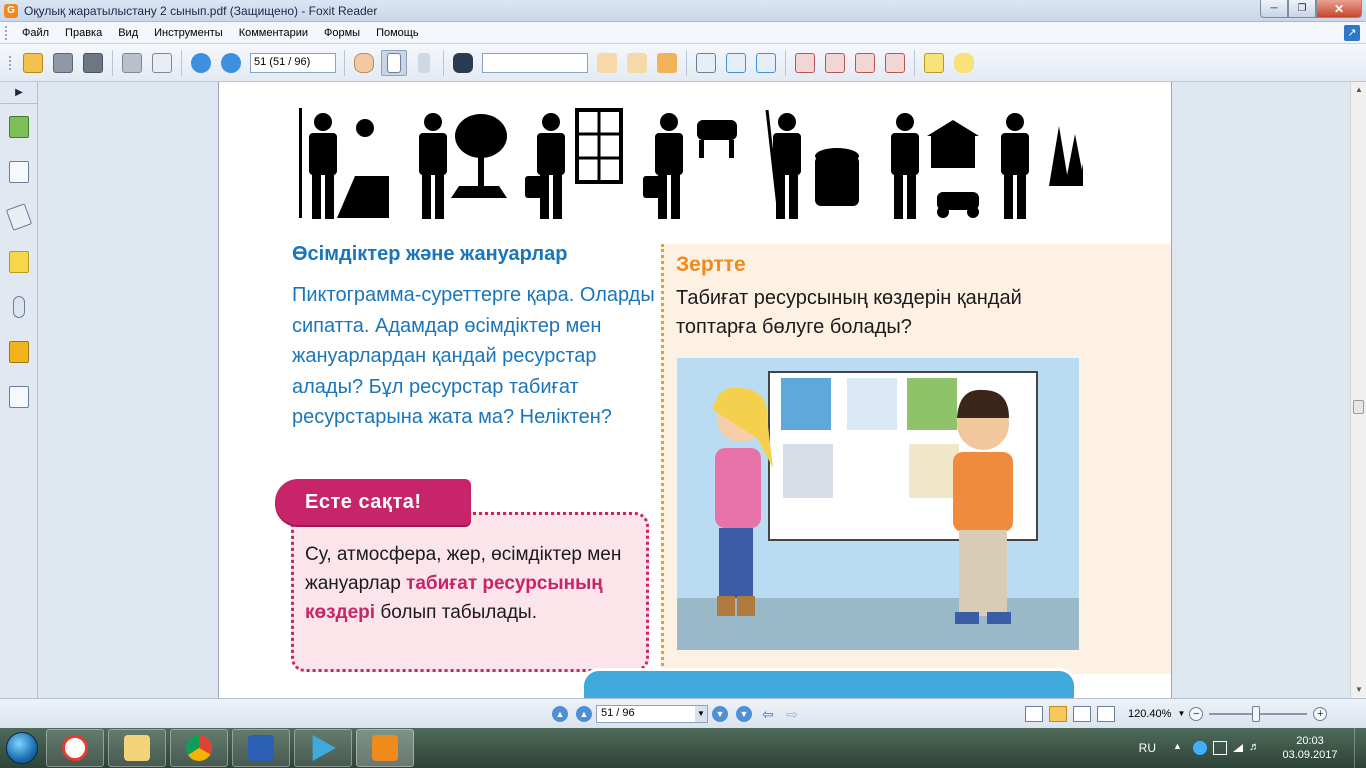 Image resolution: width=1366 pixels, height=768 pixels. What do you see at coordinates (792, 714) in the screenshot?
I see `forward-arrow-icon: ⇨` at bounding box center [792, 714].